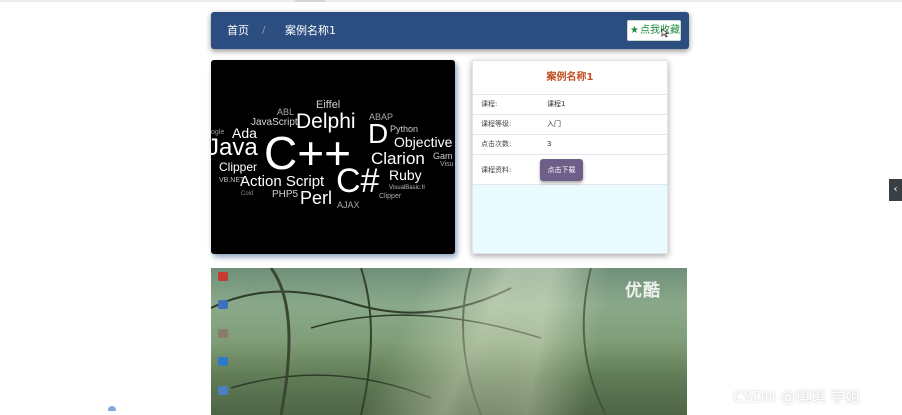 The height and width of the screenshot is (415, 902). Describe the element at coordinates (378, 133) in the screenshot. I see `word-d: D` at that location.